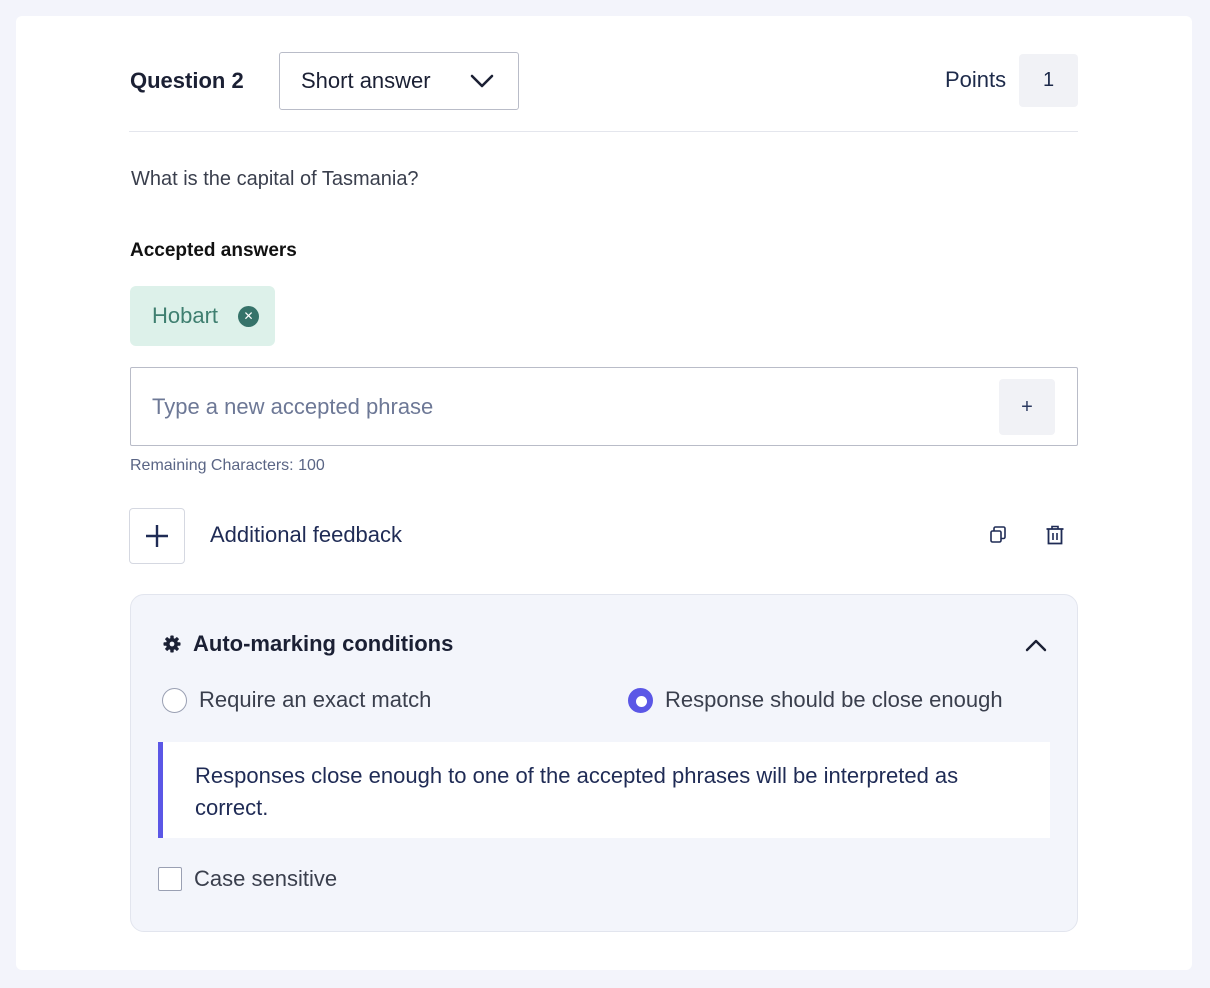 This screenshot has width=1210, height=988. What do you see at coordinates (834, 699) in the screenshot?
I see `close-enough-label: Response should be close enough` at bounding box center [834, 699].